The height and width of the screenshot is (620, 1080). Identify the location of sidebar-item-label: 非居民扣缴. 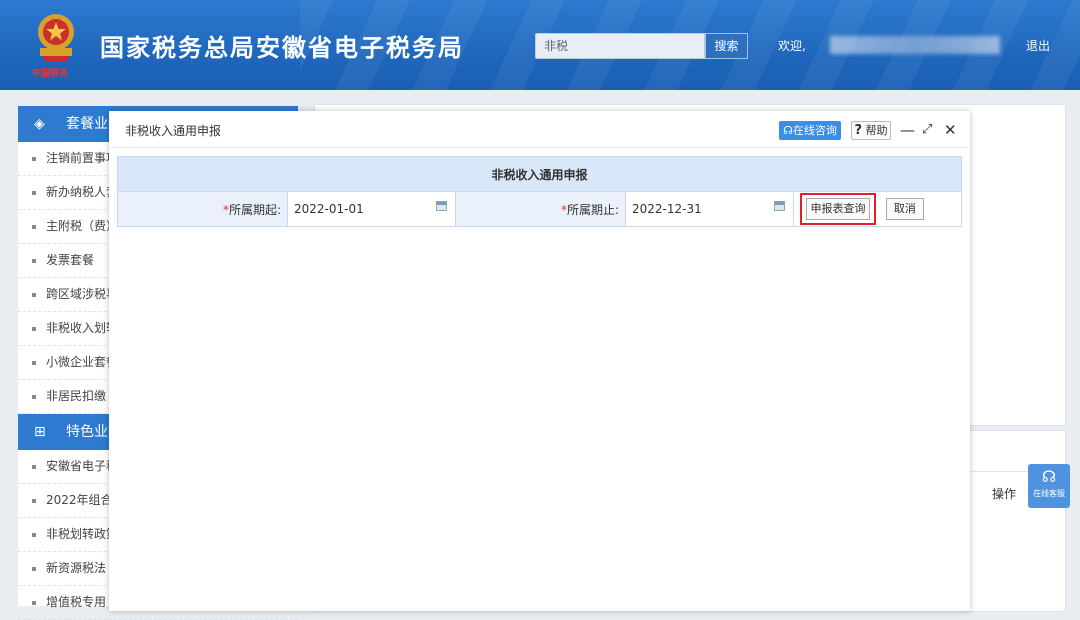
(76, 396).